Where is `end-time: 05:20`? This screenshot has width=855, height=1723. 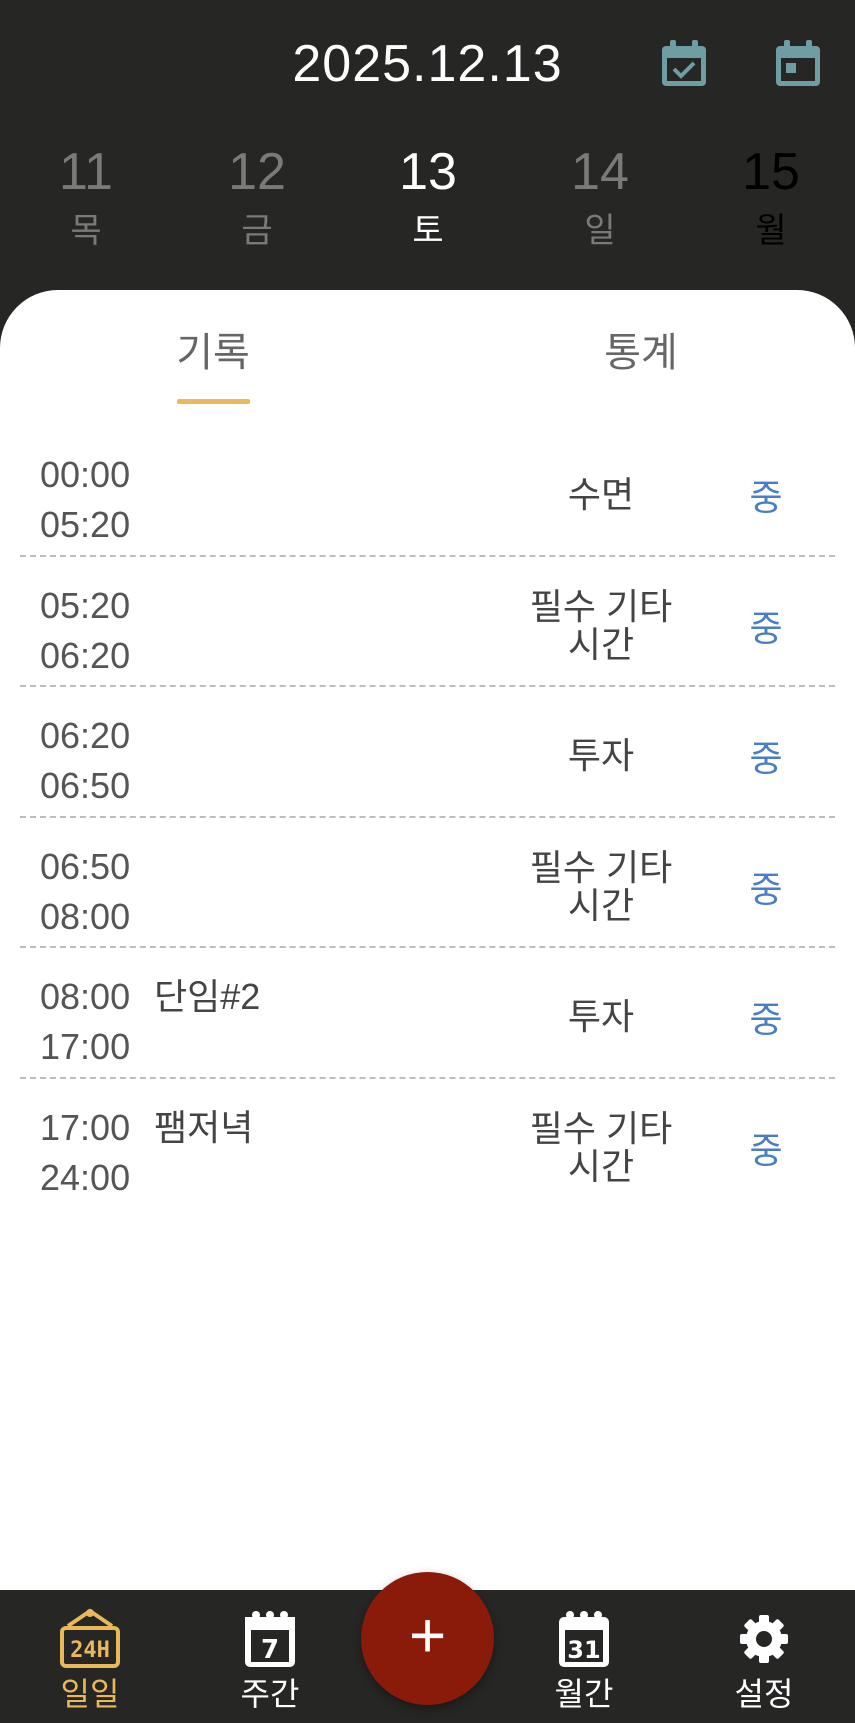 end-time: 05:20 is located at coordinates (85, 524).